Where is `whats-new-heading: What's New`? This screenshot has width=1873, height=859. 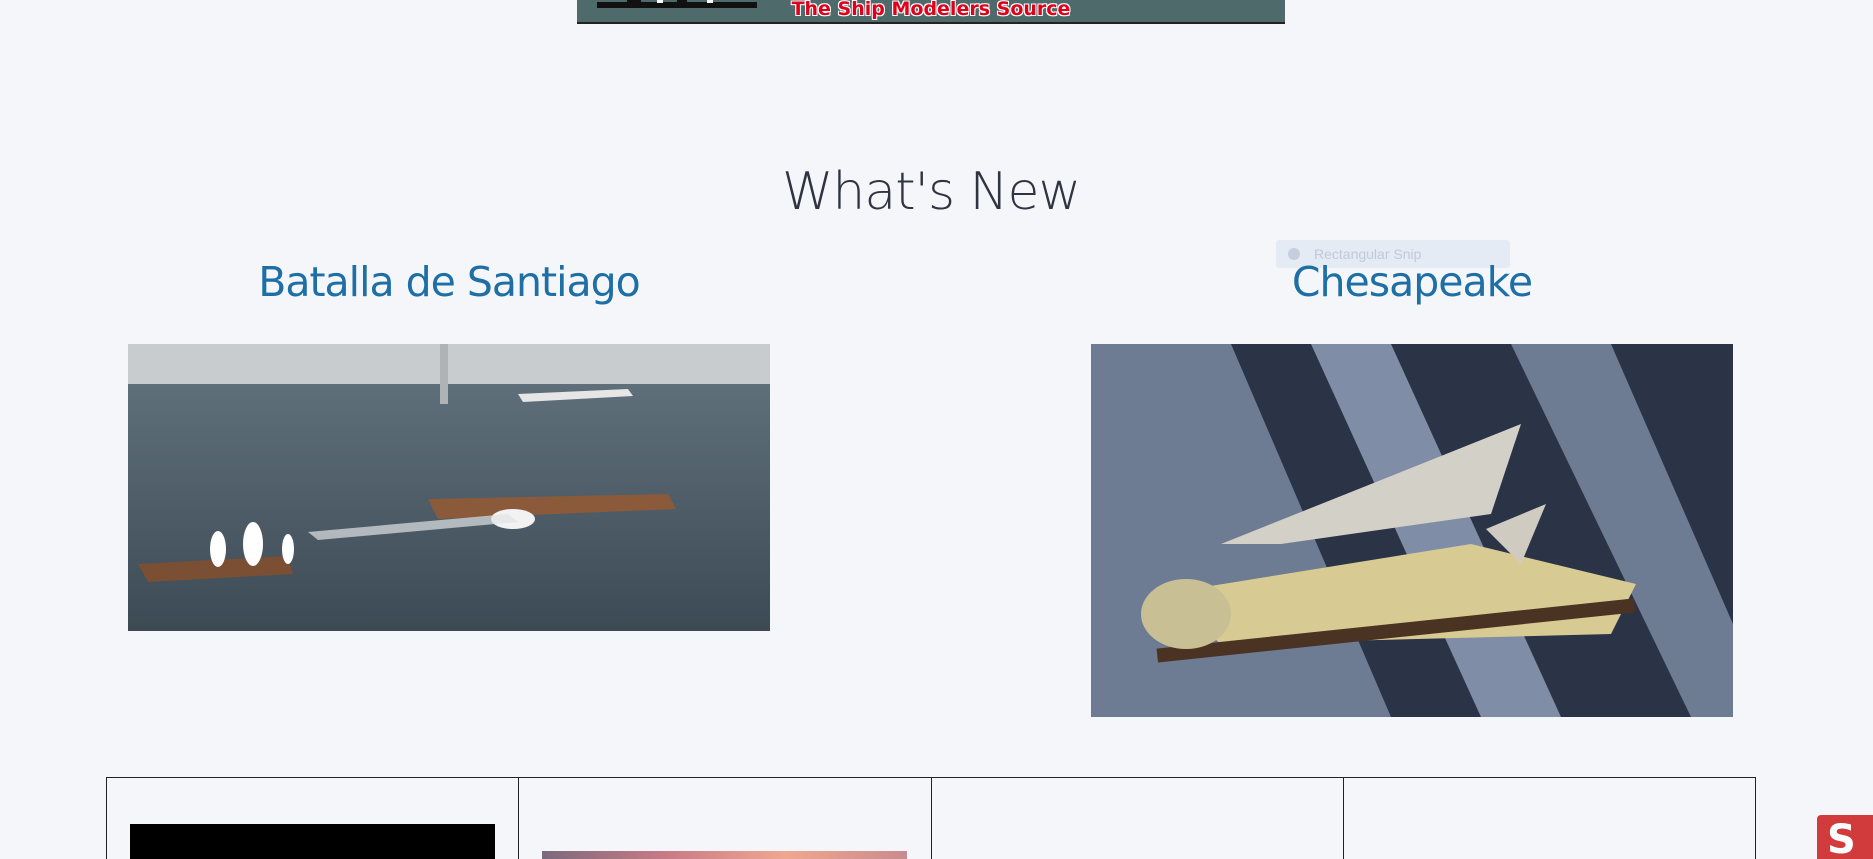
whats-new-heading: What's New is located at coordinates (931, 192).